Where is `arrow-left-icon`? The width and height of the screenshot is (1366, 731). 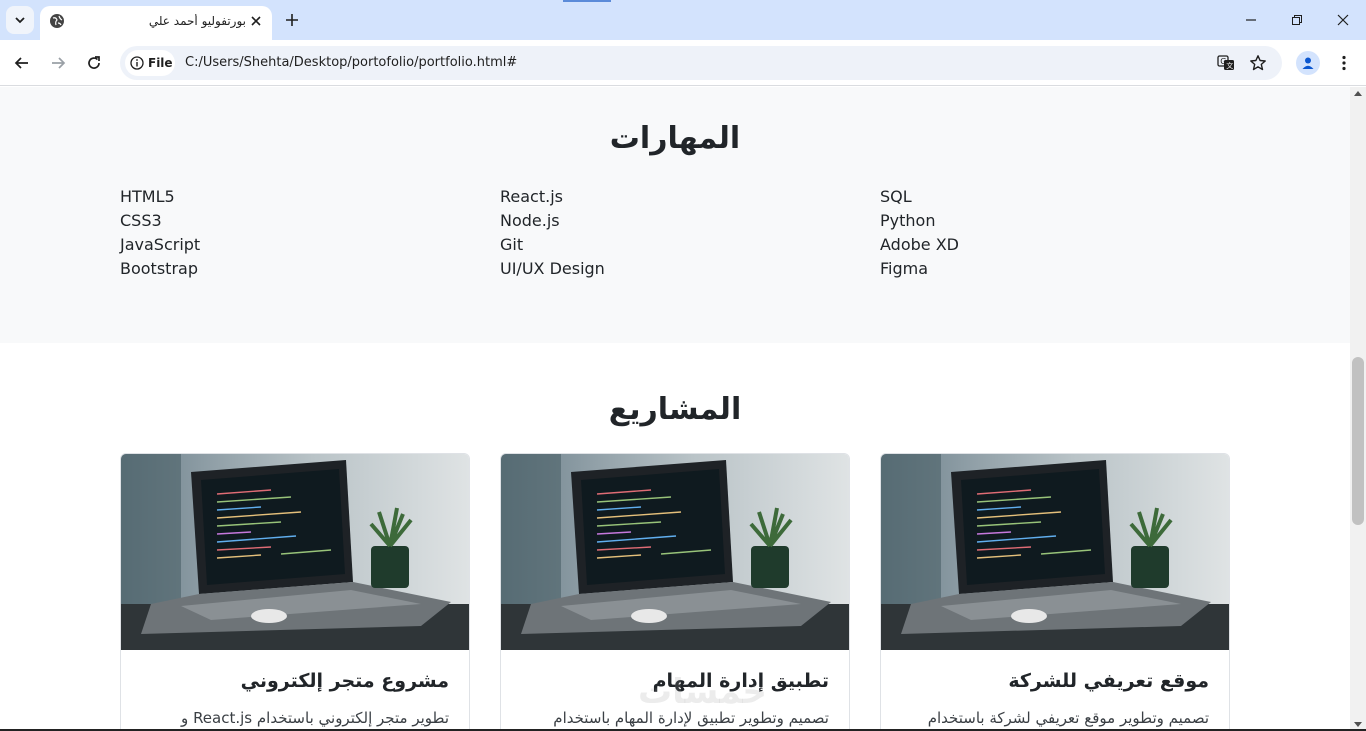
arrow-left-icon is located at coordinates (21, 63).